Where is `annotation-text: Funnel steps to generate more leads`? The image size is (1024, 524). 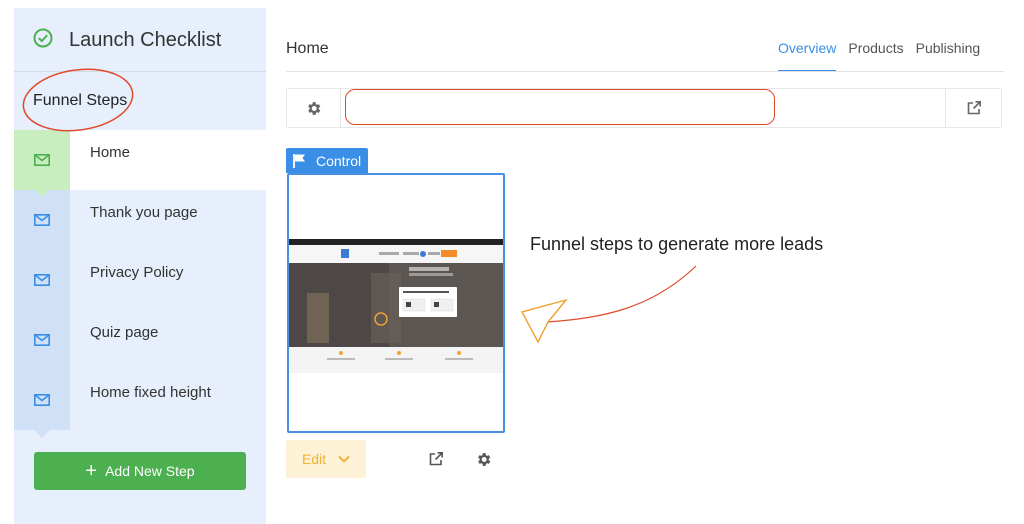
annotation-text: Funnel steps to generate more leads is located at coordinates (677, 244).